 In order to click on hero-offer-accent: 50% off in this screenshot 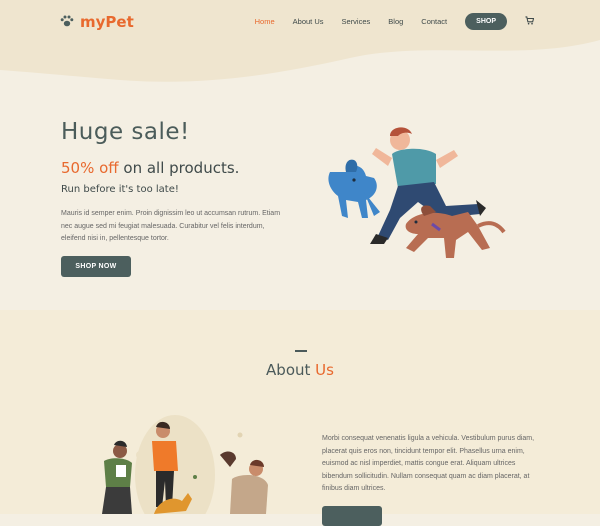, I will do `click(90, 168)`.